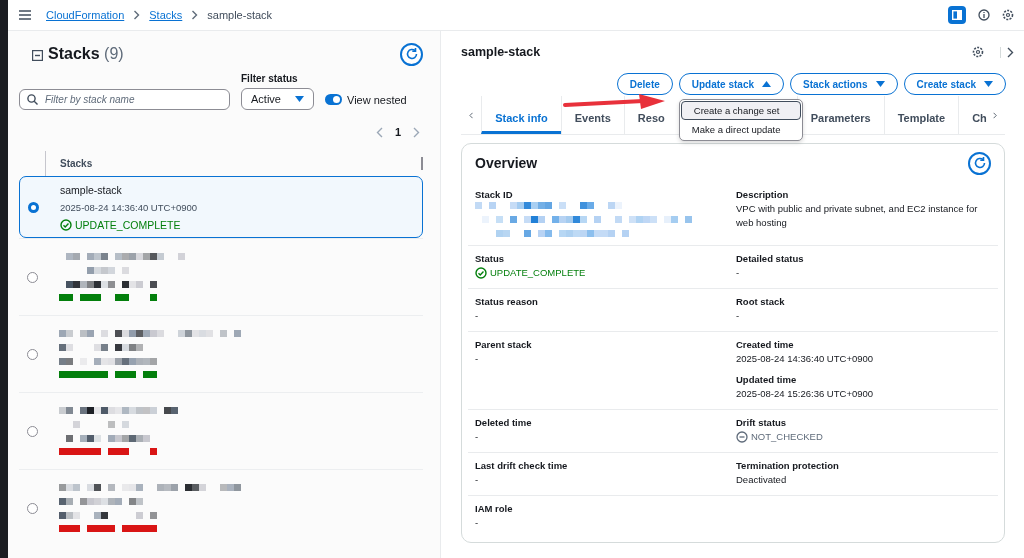 The height and width of the screenshot is (558, 1024). I want to click on chevron-left-icon, so click(379, 132).